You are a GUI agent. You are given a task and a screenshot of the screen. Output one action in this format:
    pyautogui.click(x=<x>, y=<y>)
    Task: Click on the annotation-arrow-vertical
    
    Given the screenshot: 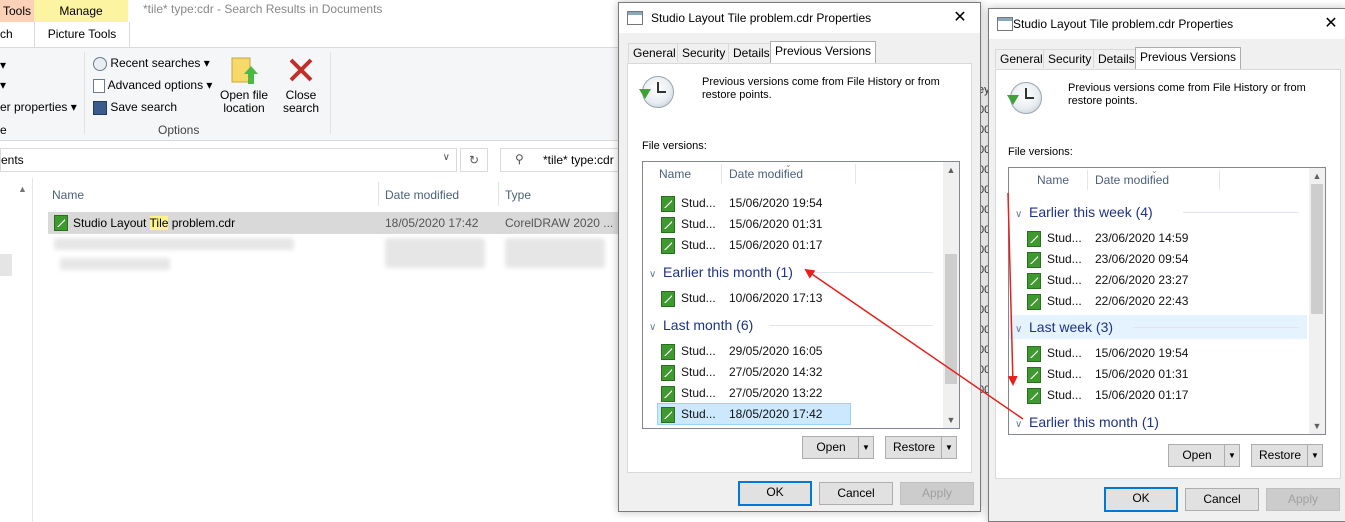 What is the action you would take?
    pyautogui.click(x=1012, y=289)
    